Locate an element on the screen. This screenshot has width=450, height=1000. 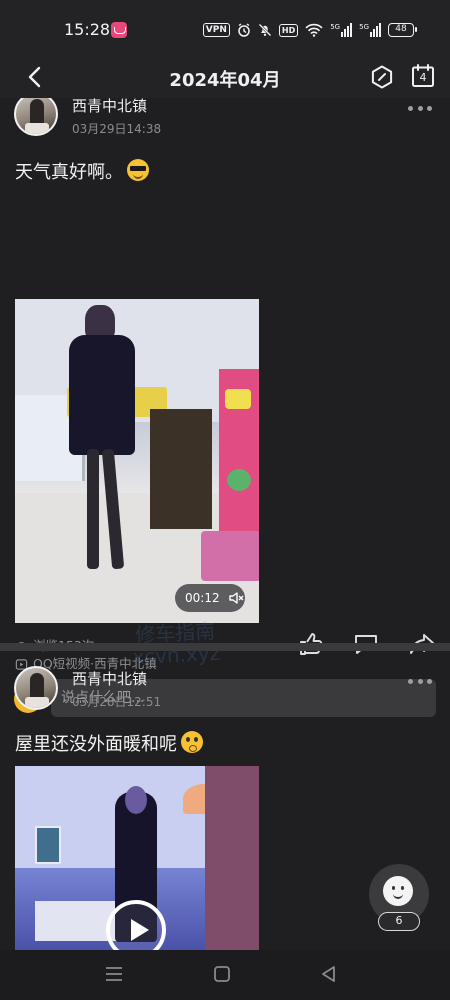
wifi-icon is located at coordinates (314, 30).